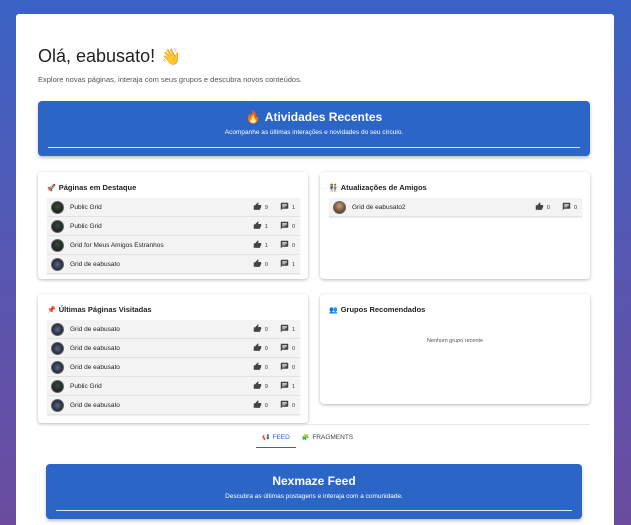  I want to click on list-item: Grid de eabusato2 0 0, so click(455, 207).